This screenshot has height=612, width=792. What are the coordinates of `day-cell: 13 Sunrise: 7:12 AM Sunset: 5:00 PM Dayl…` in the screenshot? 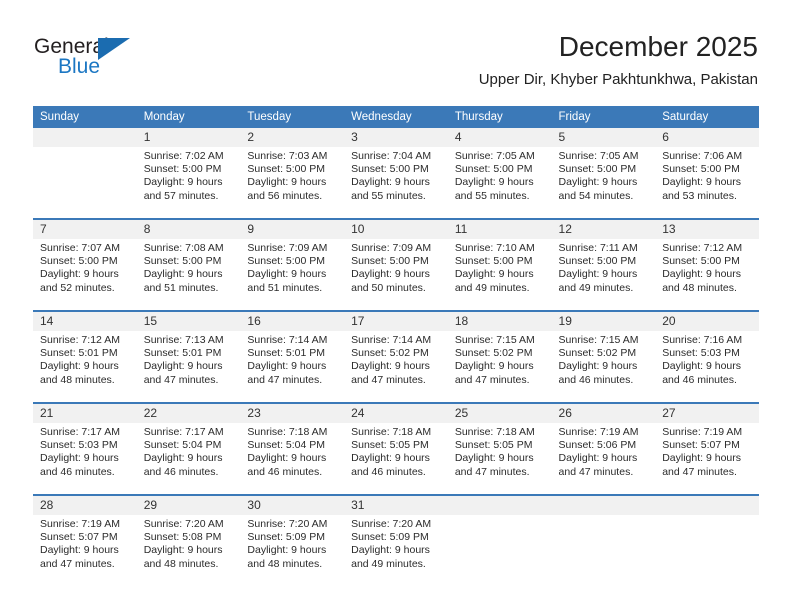 It's located at (707, 264).